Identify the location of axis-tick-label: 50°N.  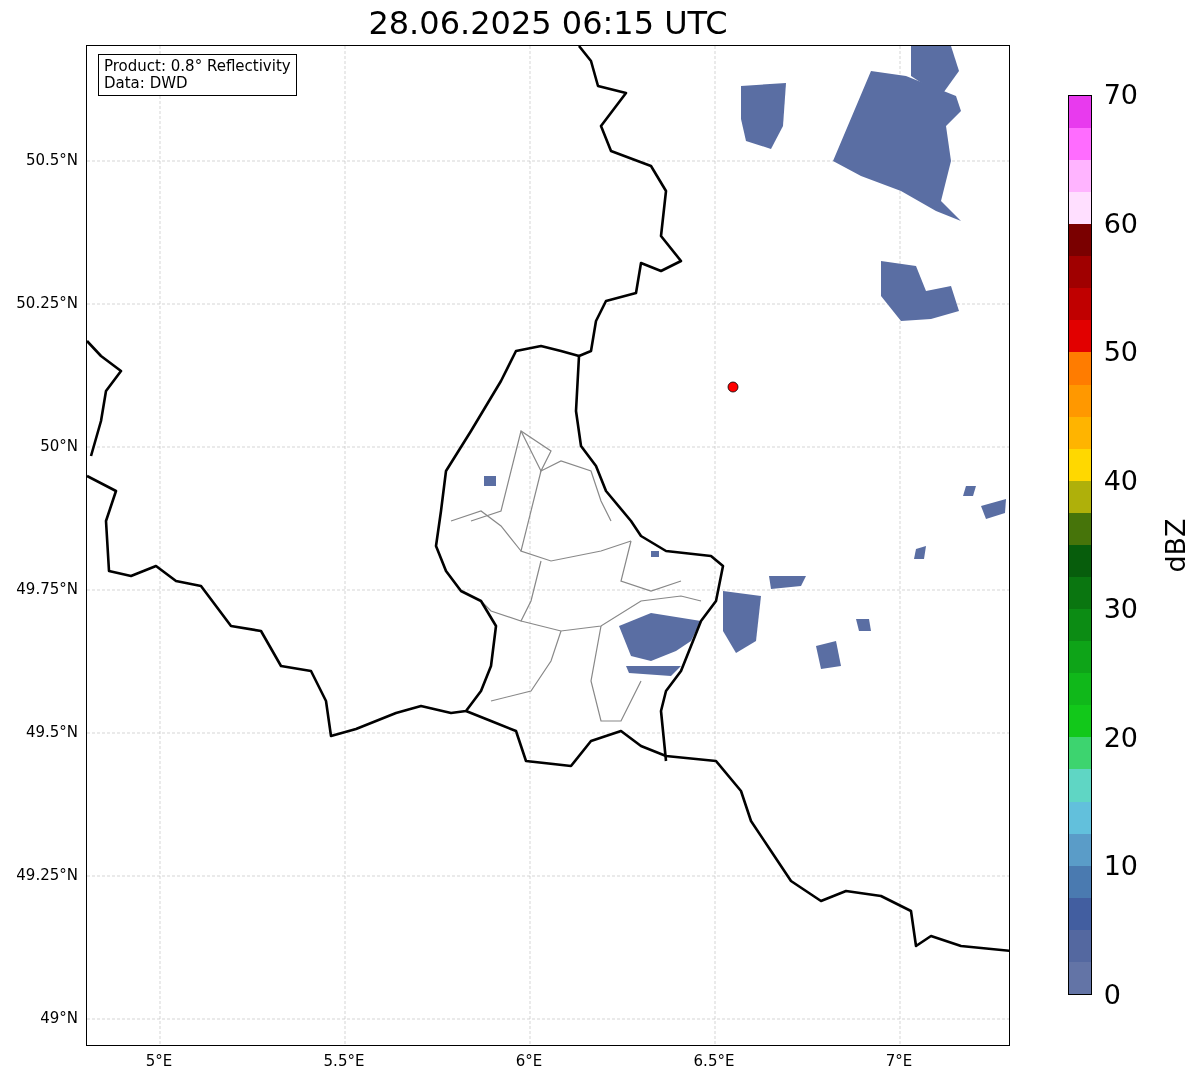
(59, 446).